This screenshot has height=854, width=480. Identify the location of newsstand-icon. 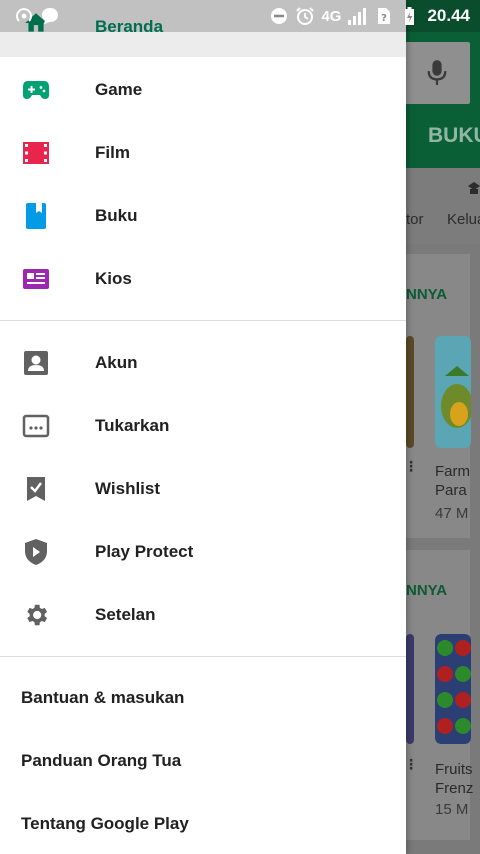
(36, 279).